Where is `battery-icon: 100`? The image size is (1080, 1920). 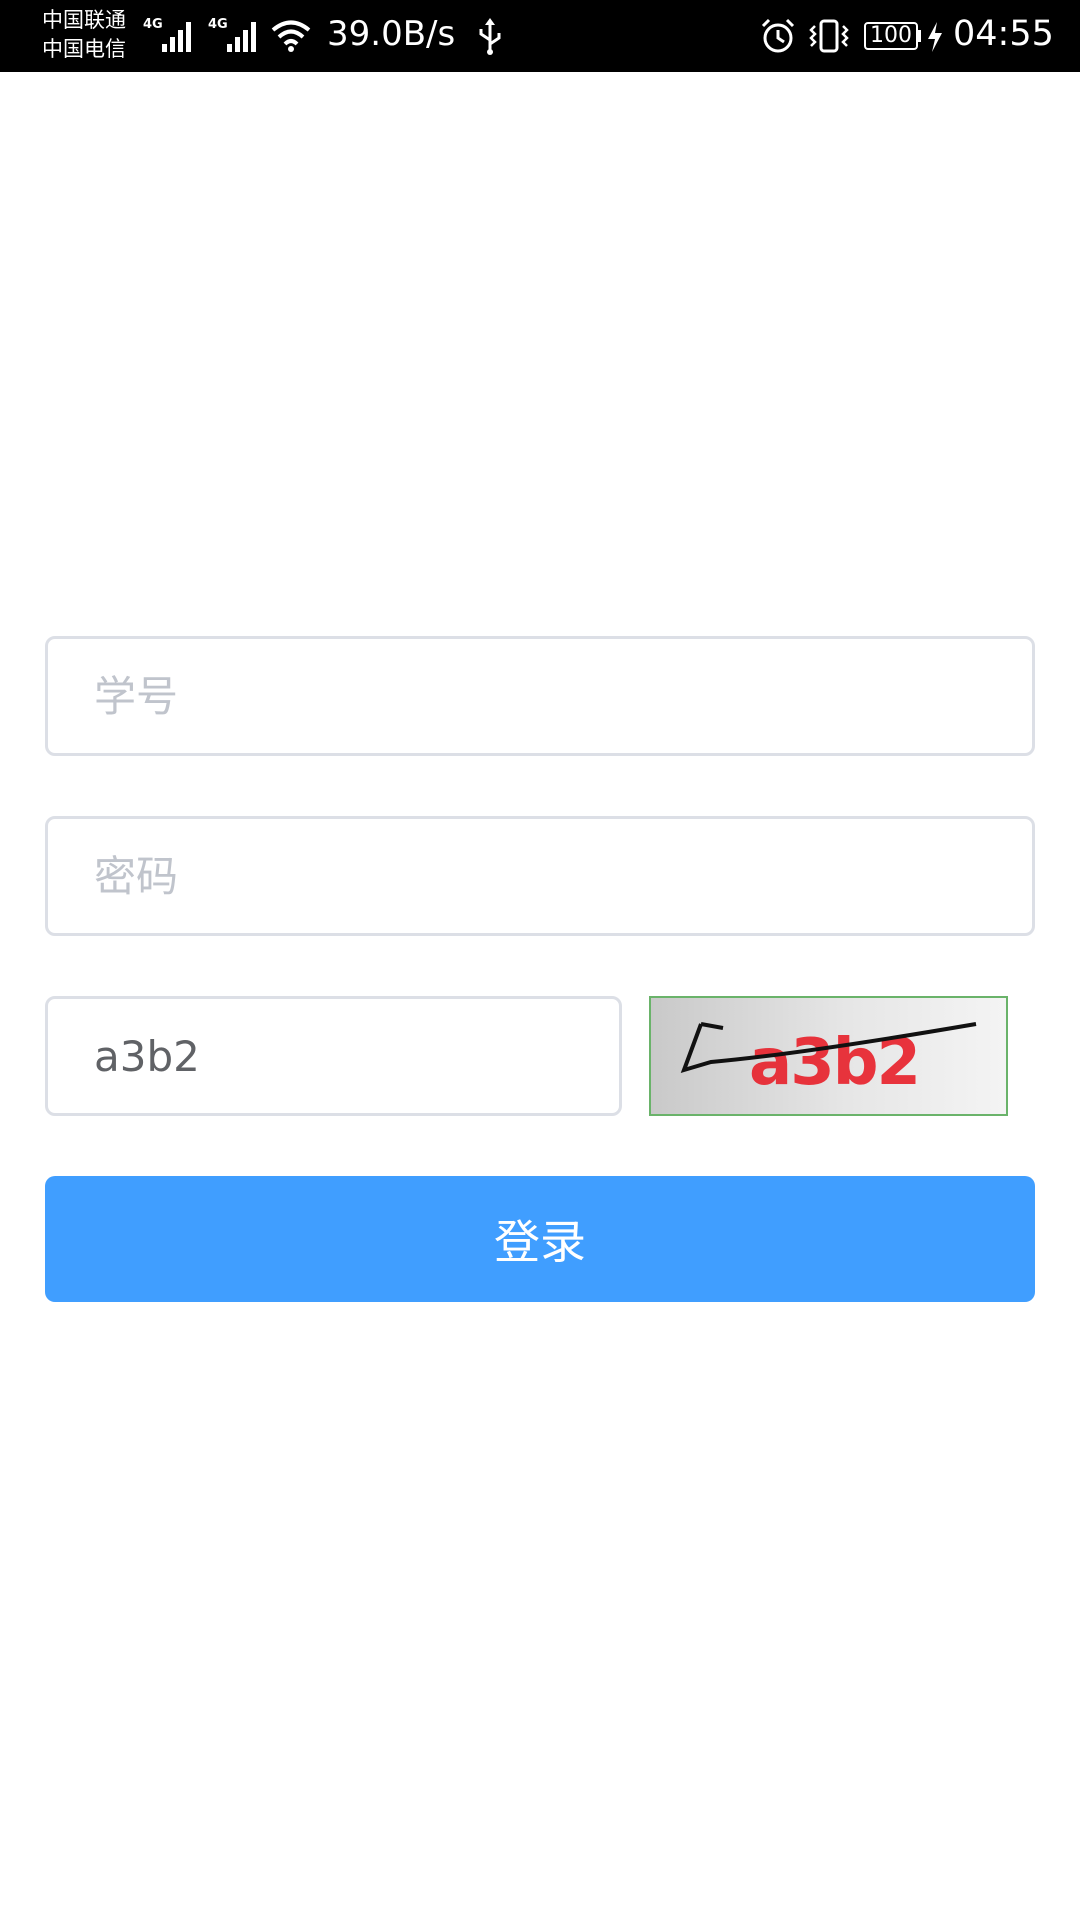 battery-icon: 100 is located at coordinates (891, 36).